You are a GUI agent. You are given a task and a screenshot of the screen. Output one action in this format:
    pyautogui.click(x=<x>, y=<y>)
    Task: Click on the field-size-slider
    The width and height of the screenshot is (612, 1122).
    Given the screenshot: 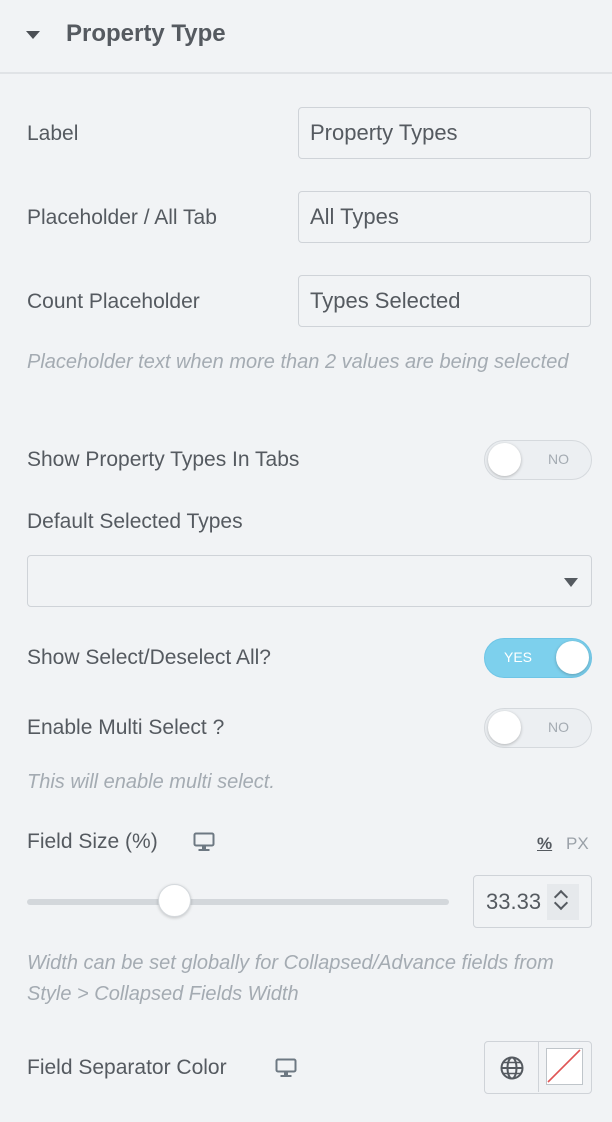 What is the action you would take?
    pyautogui.click(x=238, y=902)
    